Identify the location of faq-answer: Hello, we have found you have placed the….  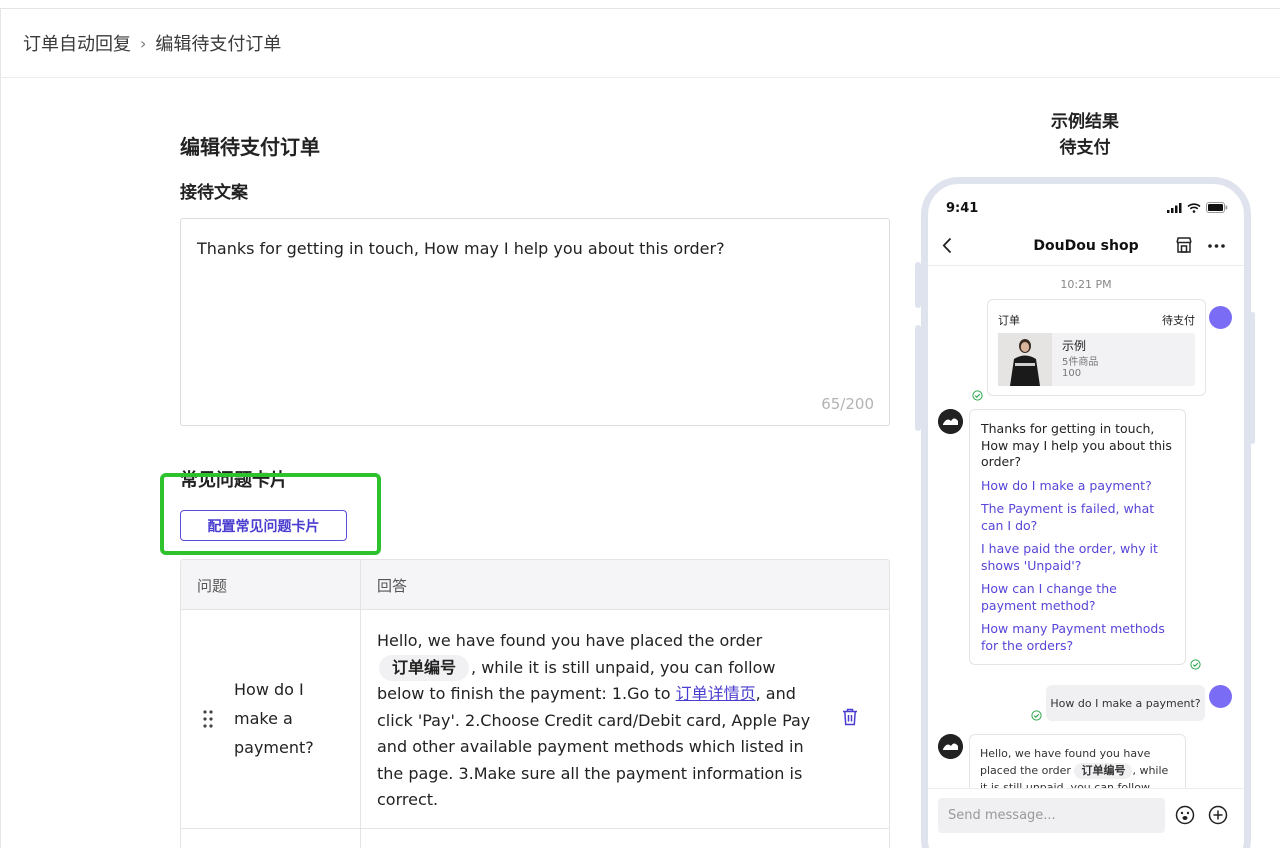
(599, 721).